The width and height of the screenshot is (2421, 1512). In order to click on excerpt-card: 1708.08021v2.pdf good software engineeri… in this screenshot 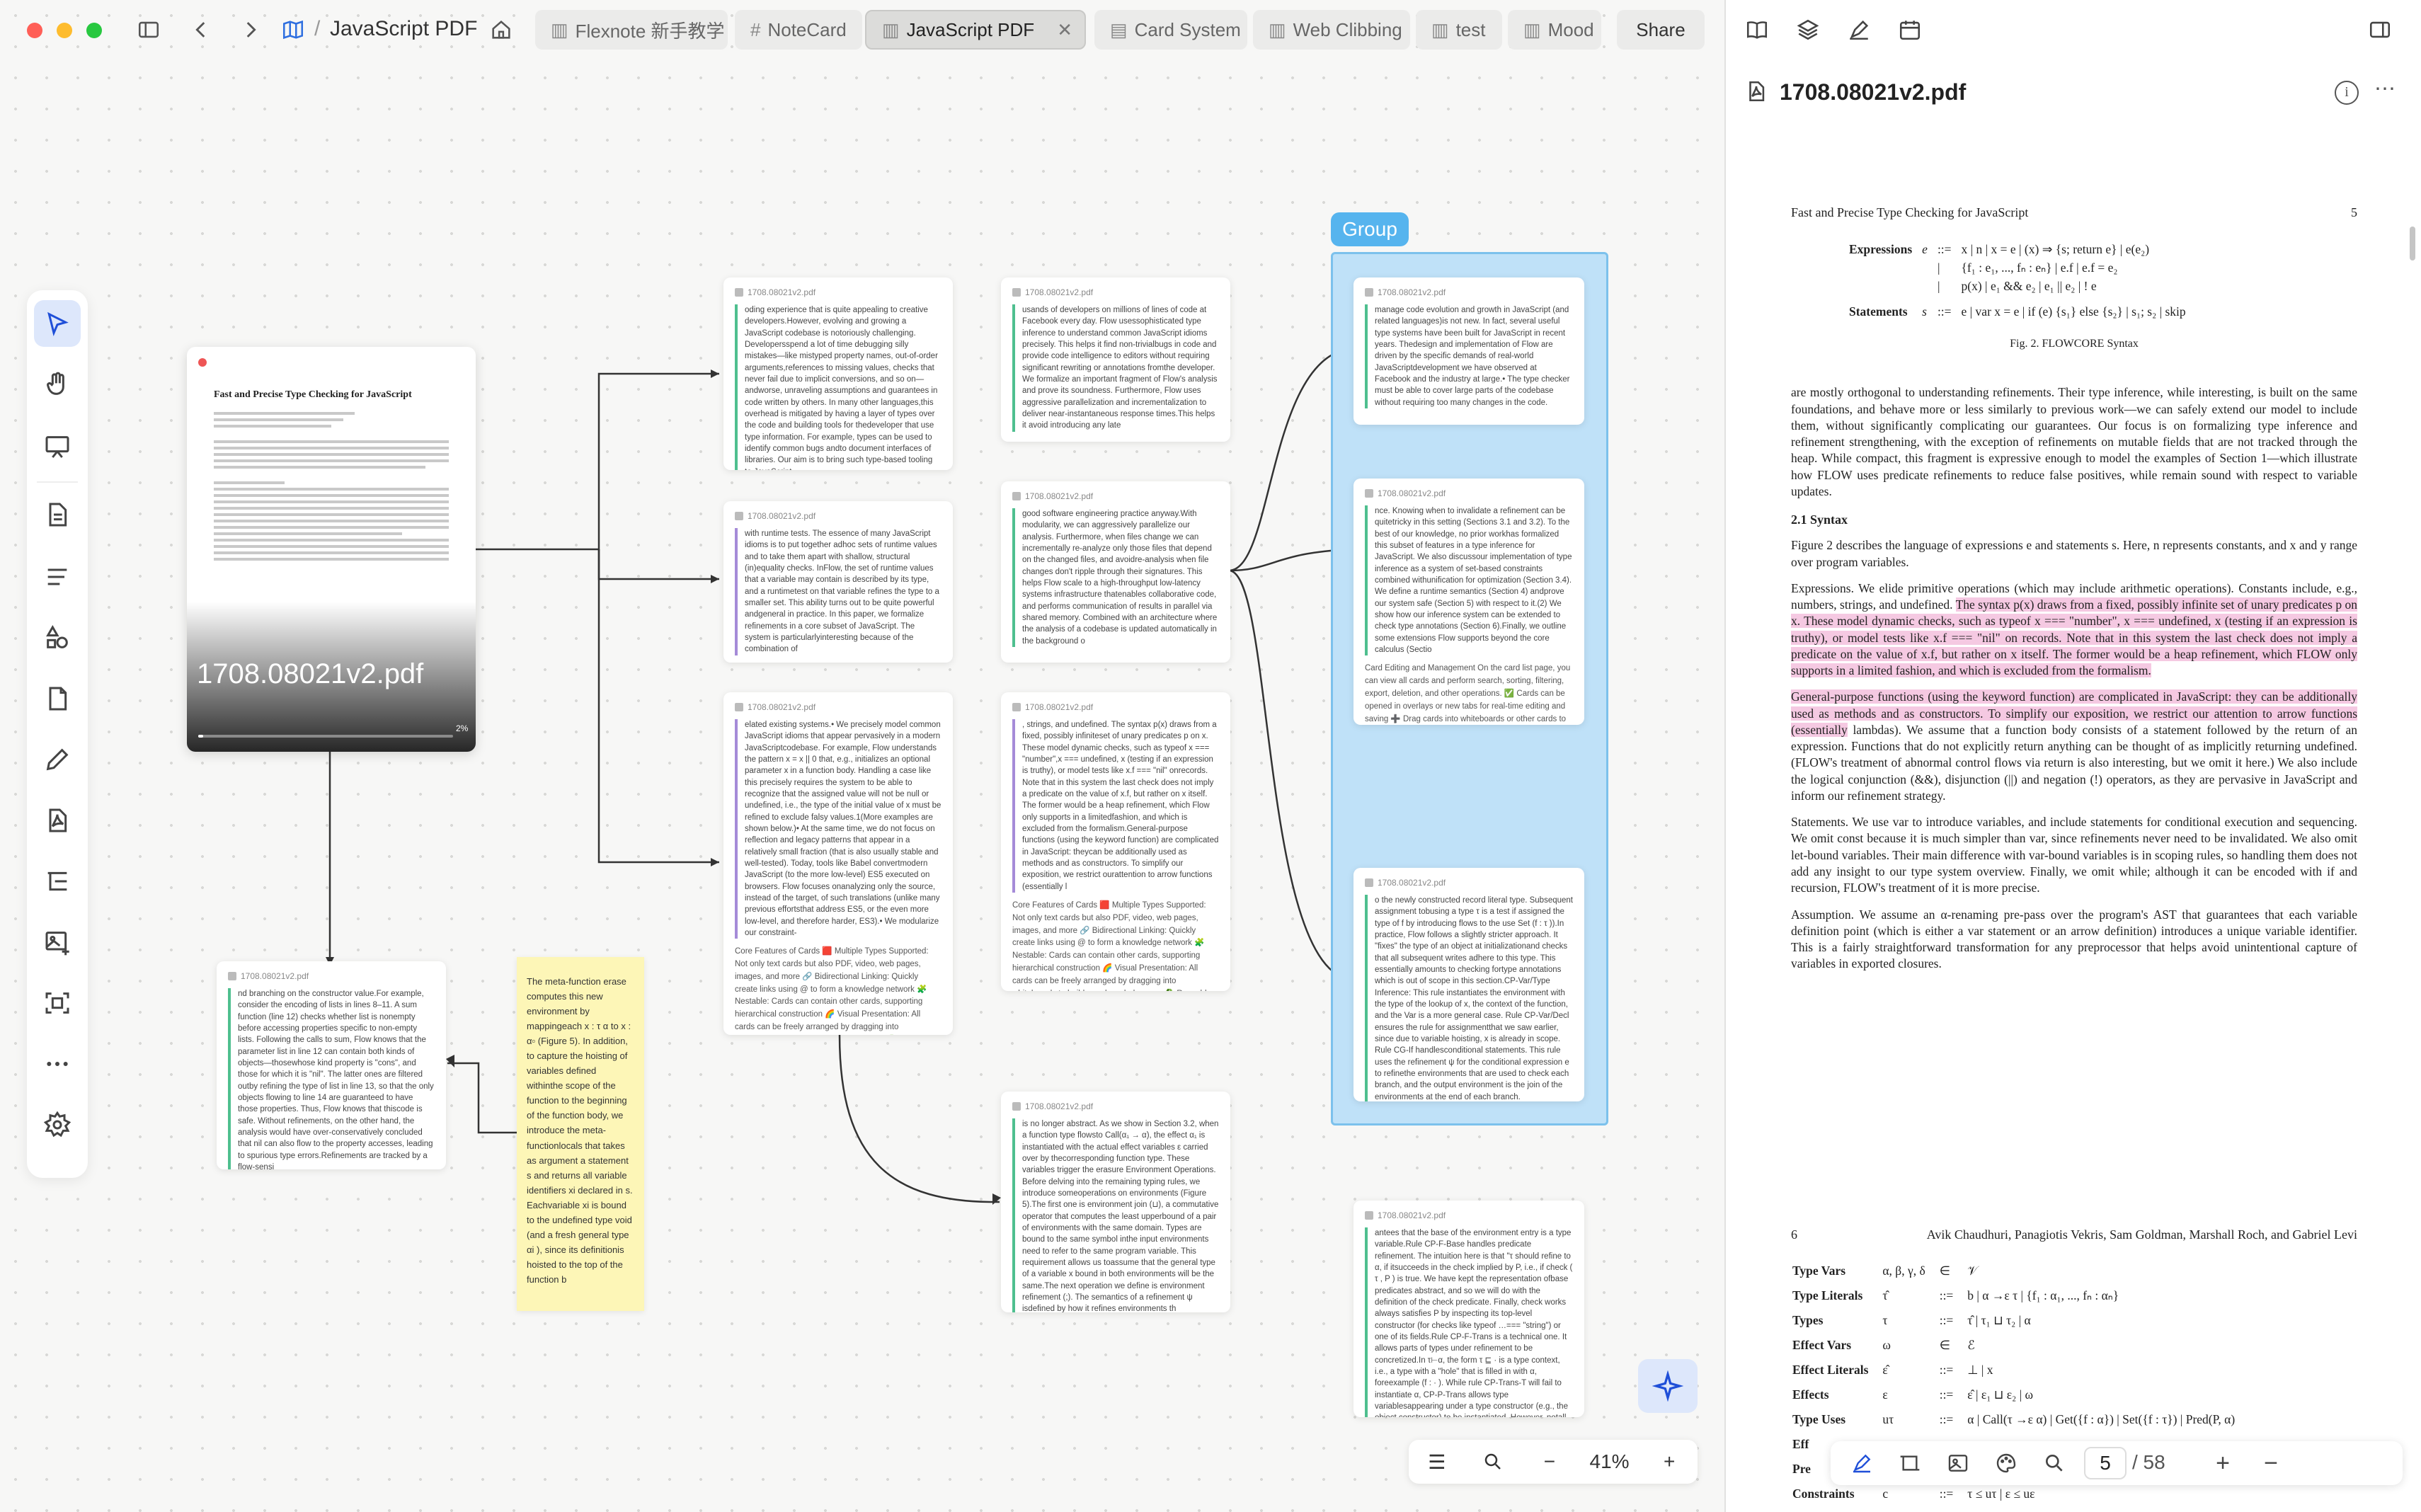, I will do `click(1115, 572)`.